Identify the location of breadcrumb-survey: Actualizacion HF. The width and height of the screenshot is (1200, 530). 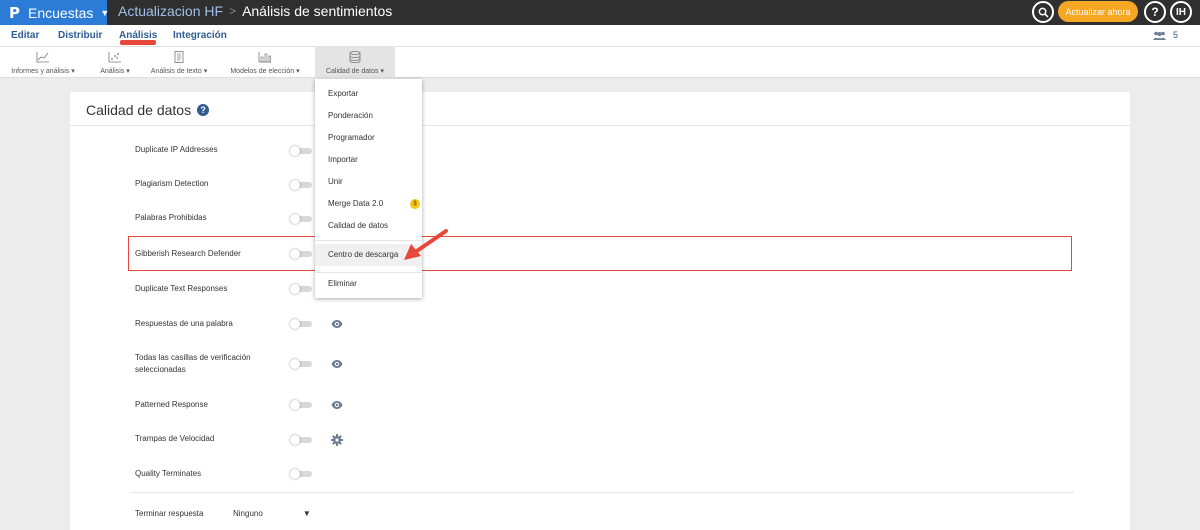
(170, 11).